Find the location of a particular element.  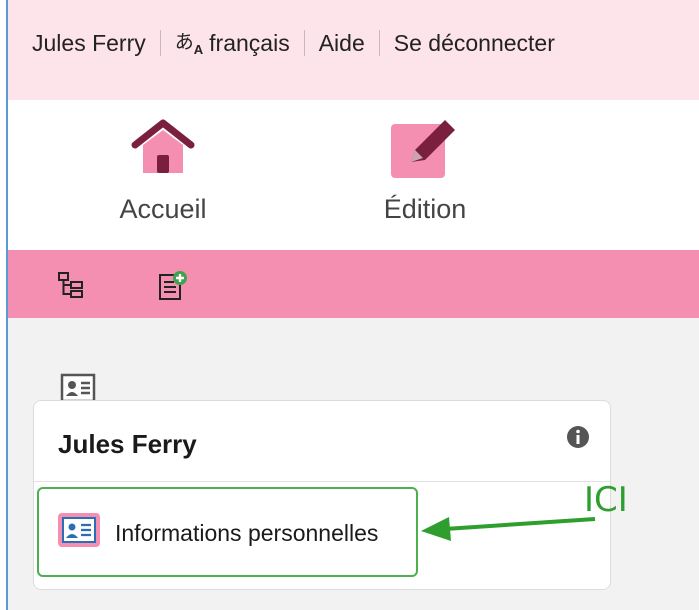

tree-view-button is located at coordinates (71, 285).